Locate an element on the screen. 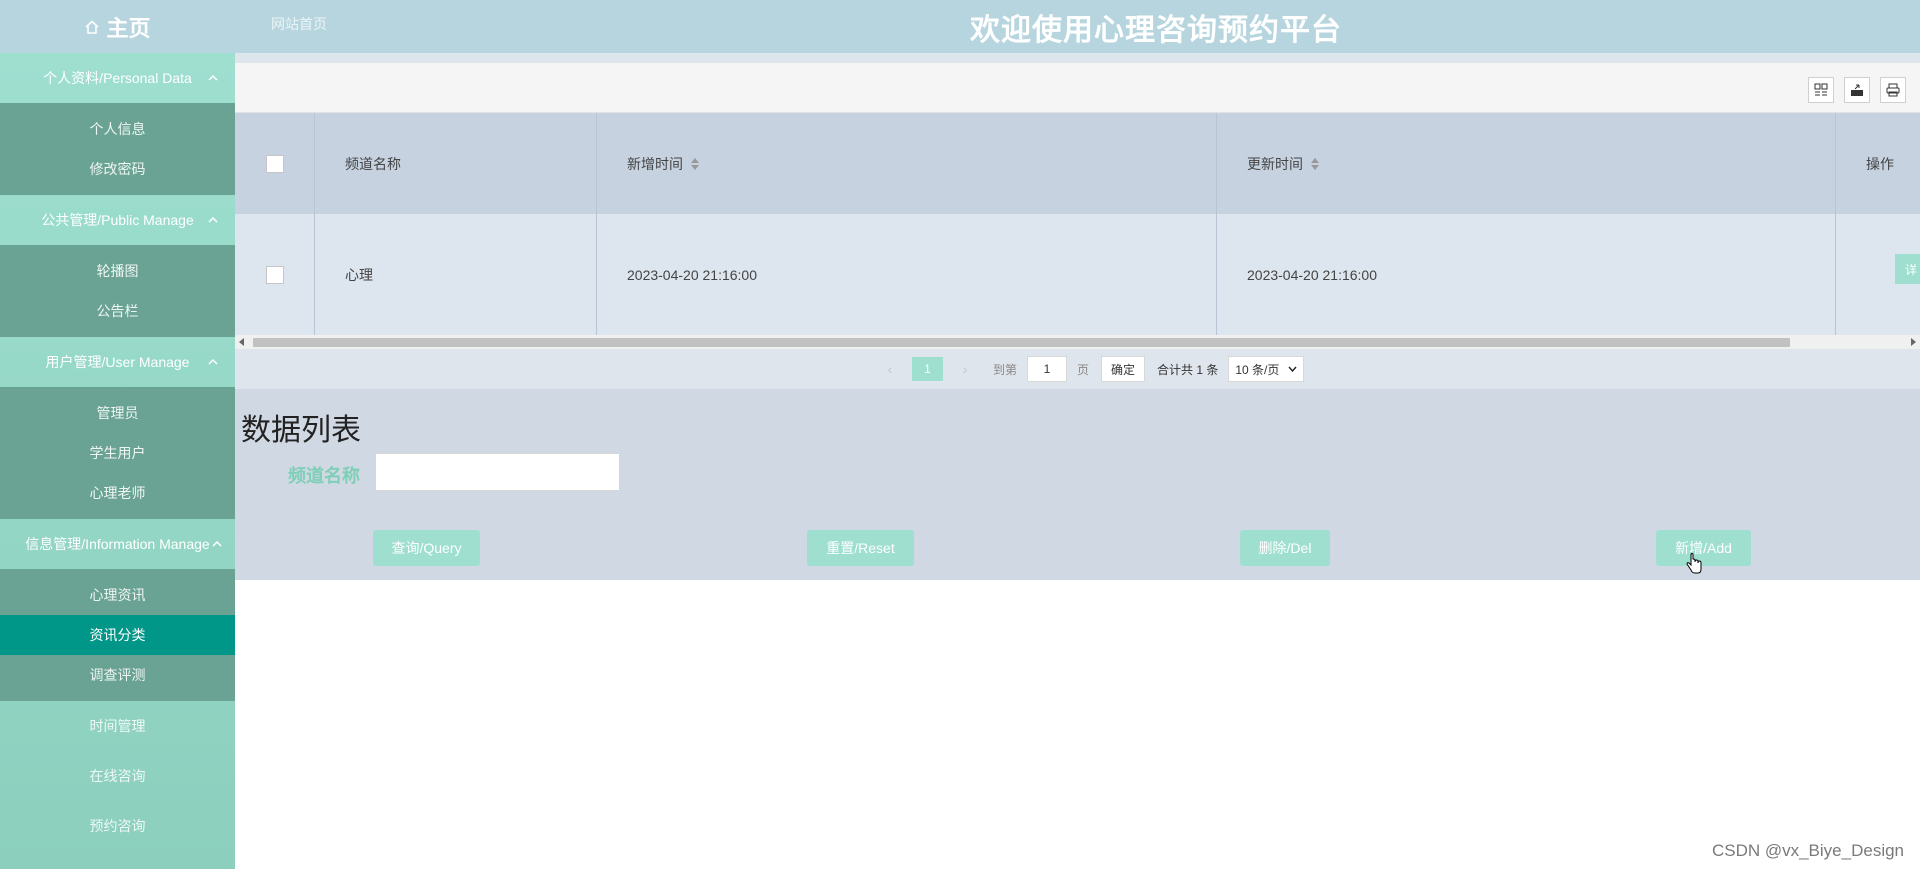 The width and height of the screenshot is (1920, 869). select-all-checkbox is located at coordinates (274, 163).